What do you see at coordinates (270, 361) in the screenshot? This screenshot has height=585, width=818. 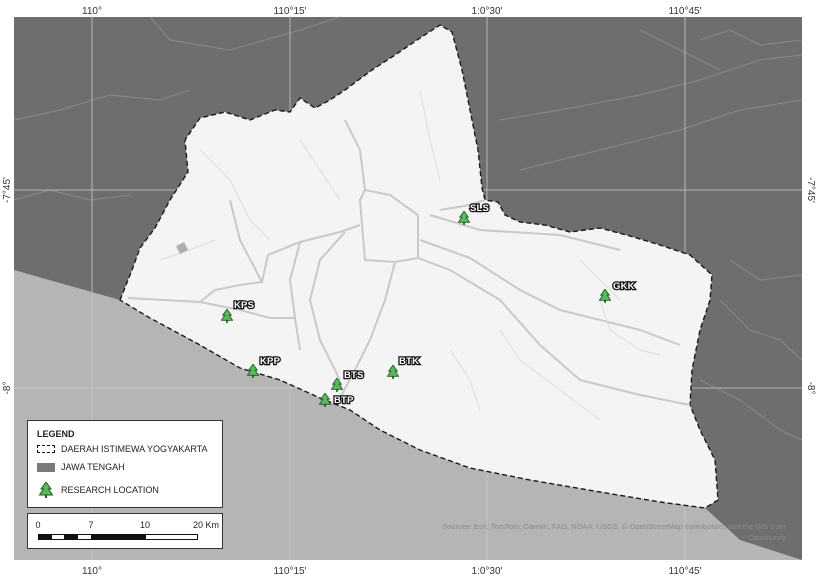 I see `site-label: KPP` at bounding box center [270, 361].